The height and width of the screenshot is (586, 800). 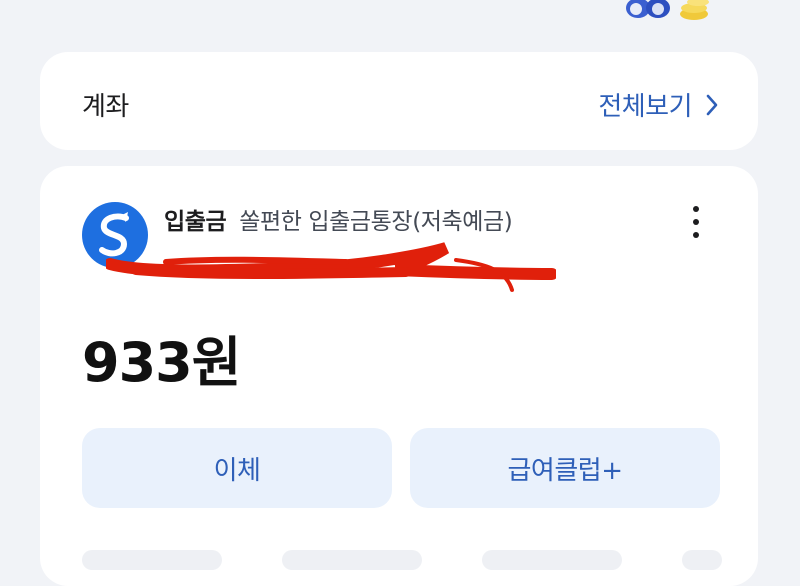 What do you see at coordinates (105, 107) in the screenshot?
I see `section-title: 계좌` at bounding box center [105, 107].